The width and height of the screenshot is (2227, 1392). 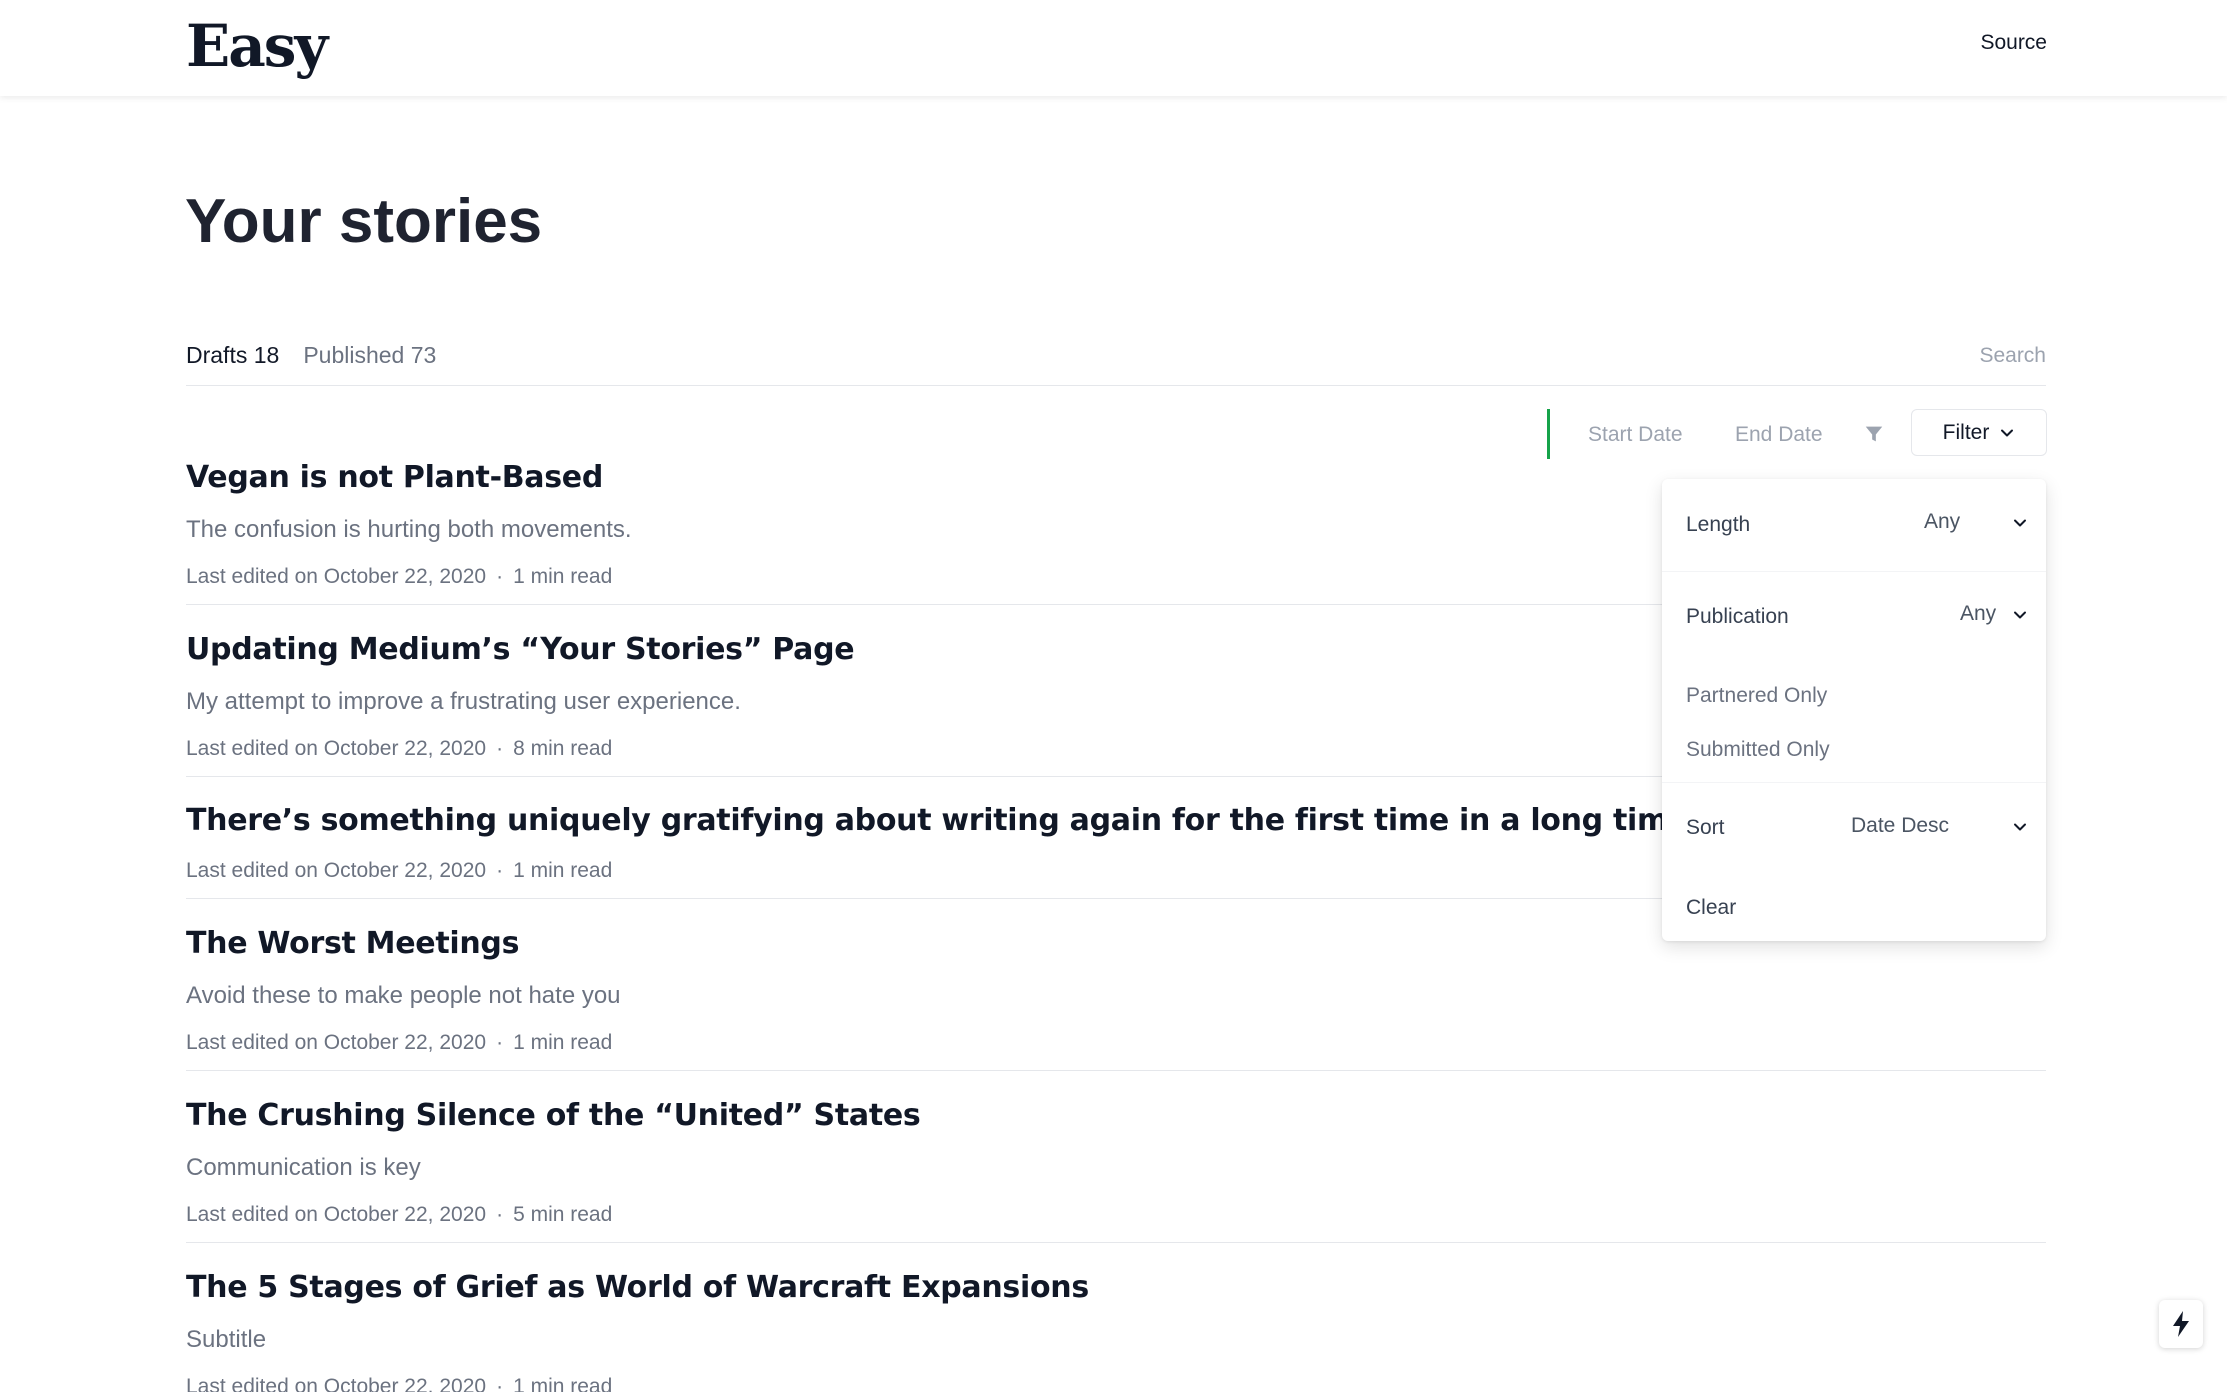 I want to click on end-date-input: End Date, so click(x=1779, y=435).